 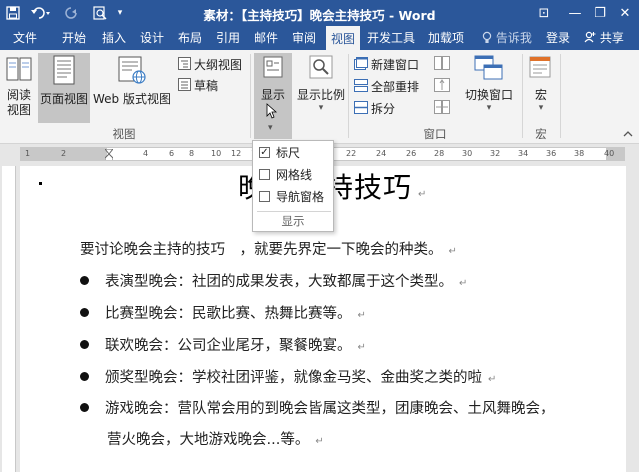 I want to click on macro-button: 宏 ▾, so click(x=541, y=88).